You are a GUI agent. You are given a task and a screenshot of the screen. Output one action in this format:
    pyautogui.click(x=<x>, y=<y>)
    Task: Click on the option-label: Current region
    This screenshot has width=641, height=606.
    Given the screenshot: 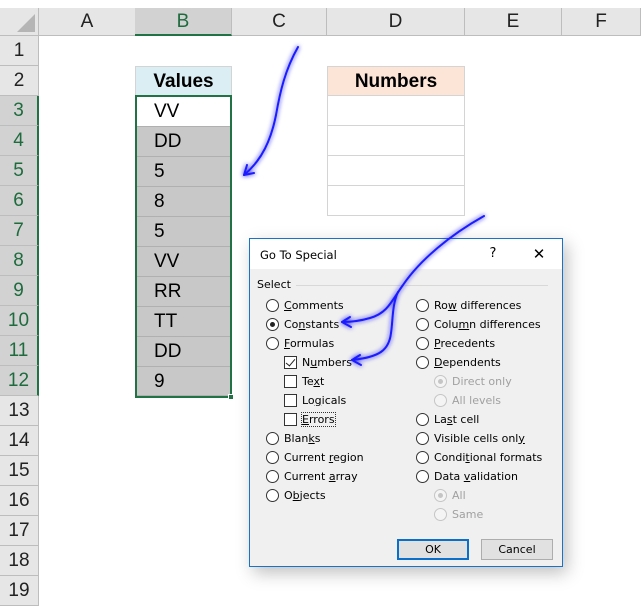 What is the action you would take?
    pyautogui.click(x=324, y=457)
    